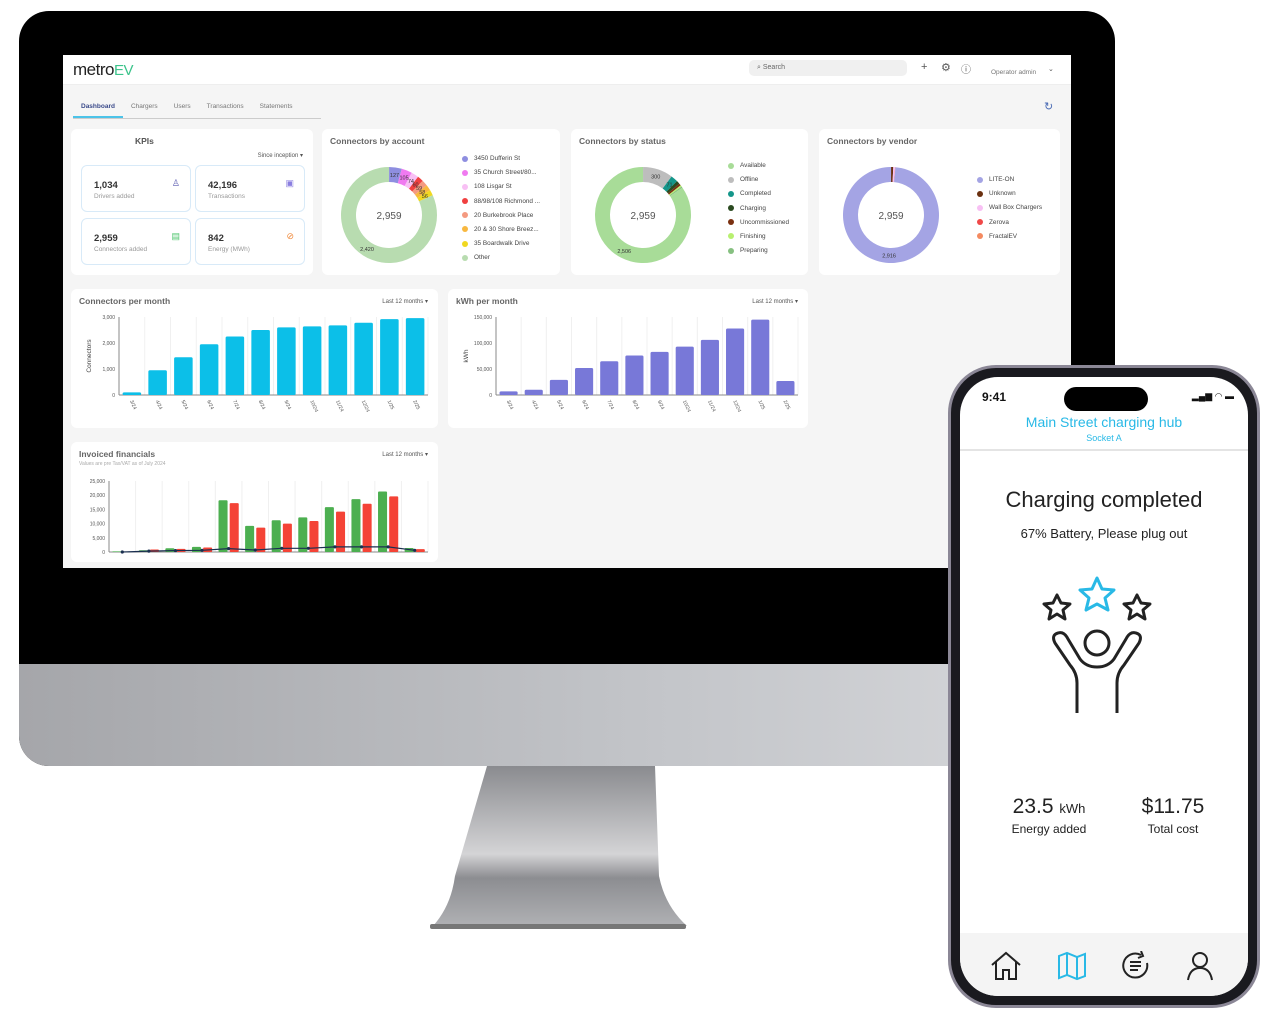  Describe the element at coordinates (1009, 226) in the screenshot. I see `legend-item: Zerova` at that location.